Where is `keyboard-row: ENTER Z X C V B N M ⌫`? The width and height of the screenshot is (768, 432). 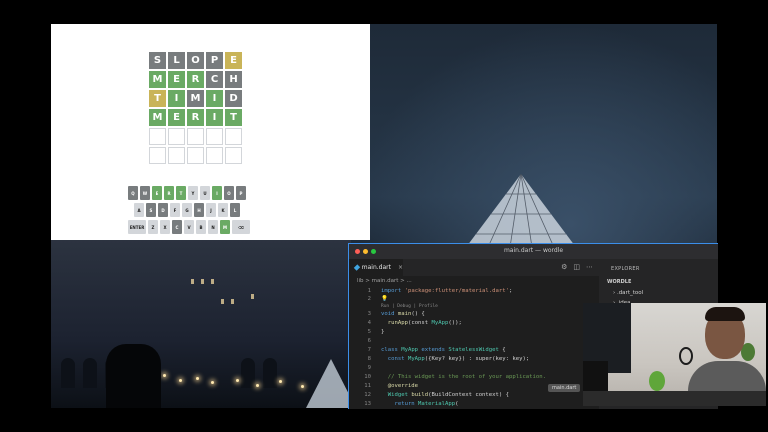 keyboard-row: ENTER Z X C V B N M ⌫ is located at coordinates (189, 227).